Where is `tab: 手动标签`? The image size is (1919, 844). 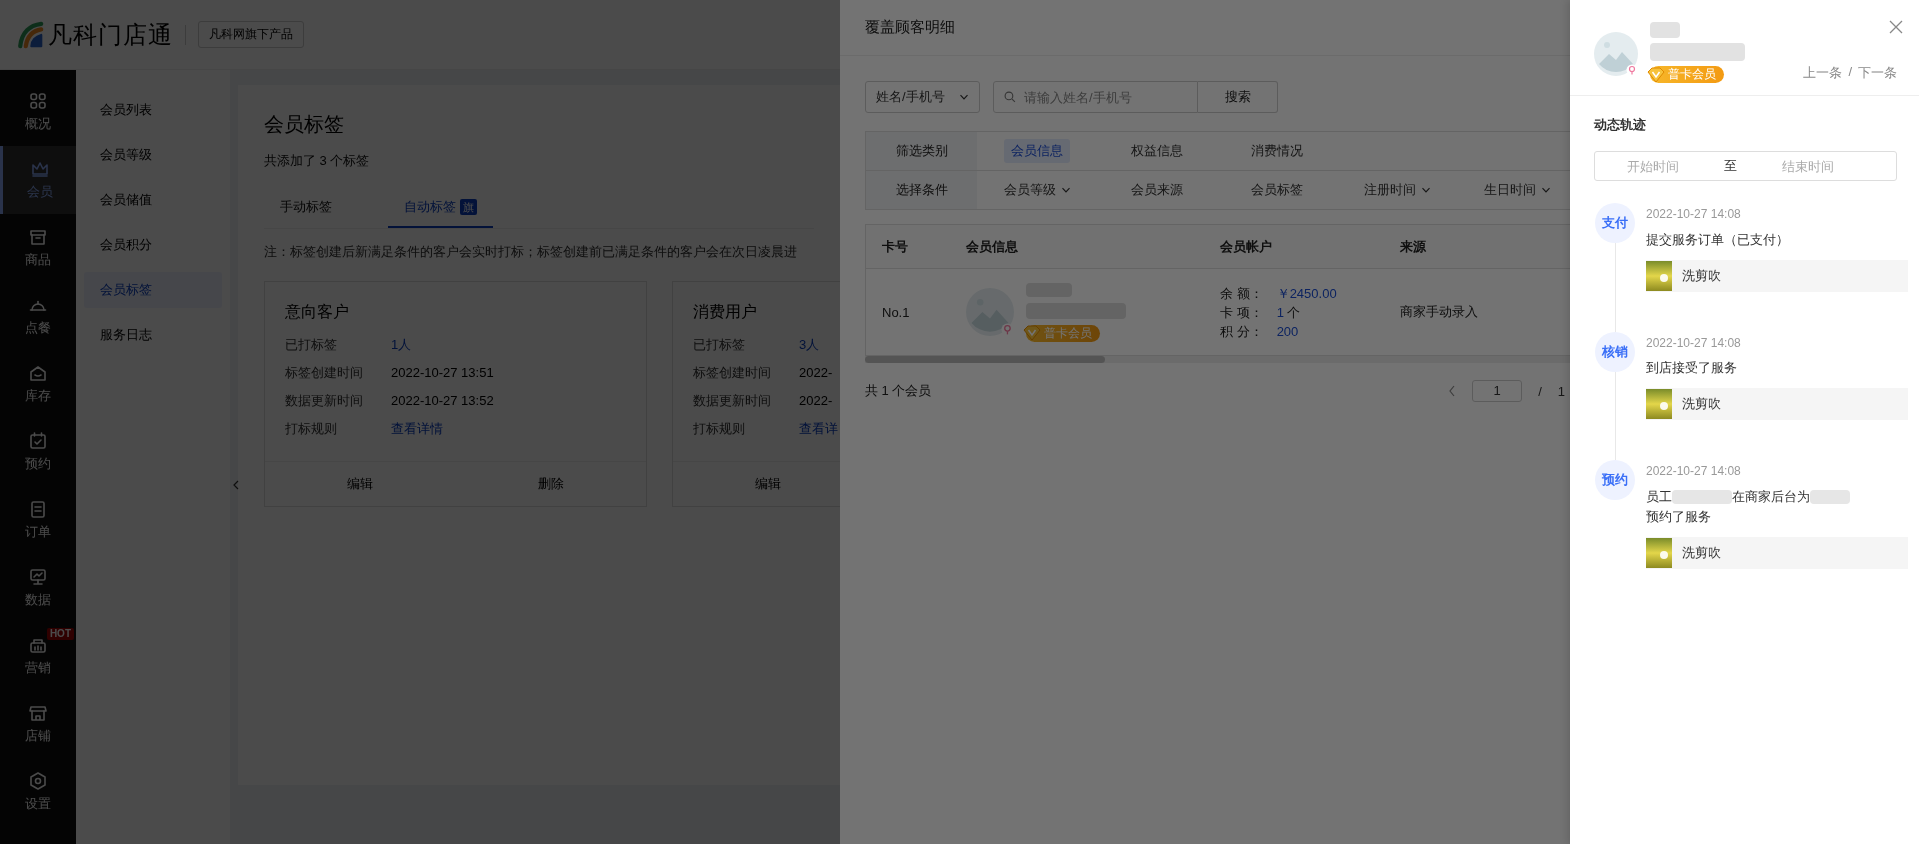
tab: 手动标签 is located at coordinates (306, 208).